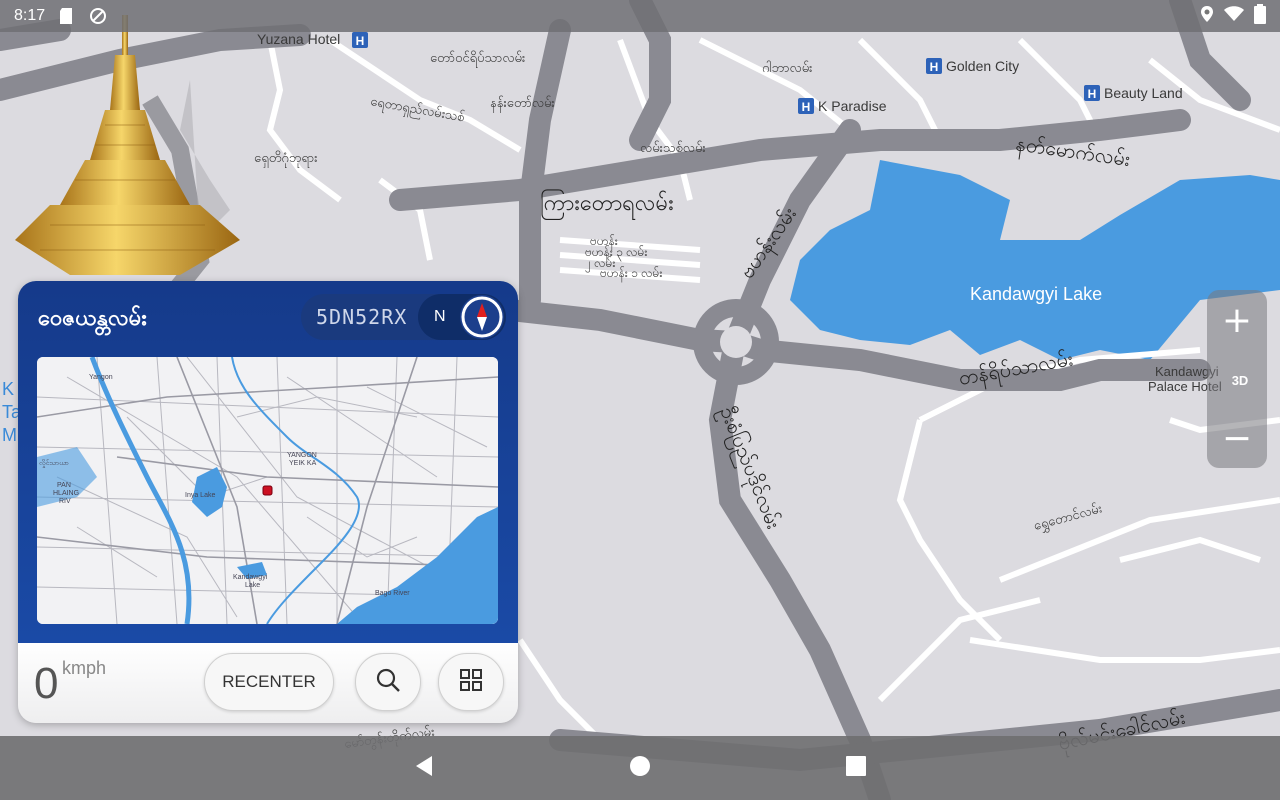 The height and width of the screenshot is (800, 1280). I want to click on grid-icon, so click(471, 682).